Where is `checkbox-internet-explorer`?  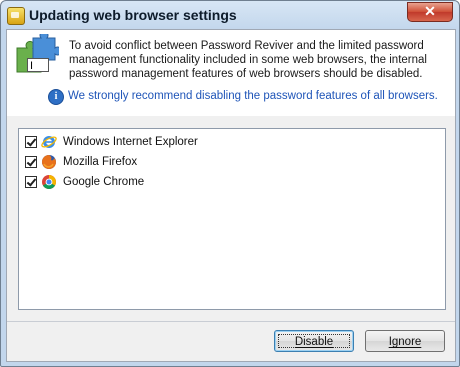
checkbox-internet-explorer is located at coordinates (31, 142).